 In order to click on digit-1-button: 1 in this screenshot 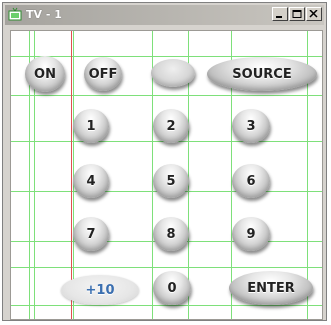, I will do `click(91, 126)`.